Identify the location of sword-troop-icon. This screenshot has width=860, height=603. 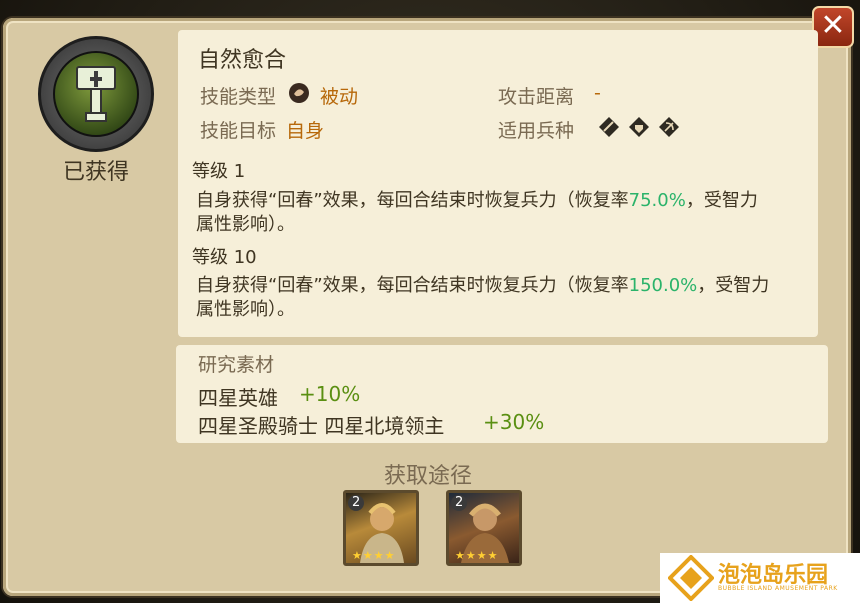
(609, 127).